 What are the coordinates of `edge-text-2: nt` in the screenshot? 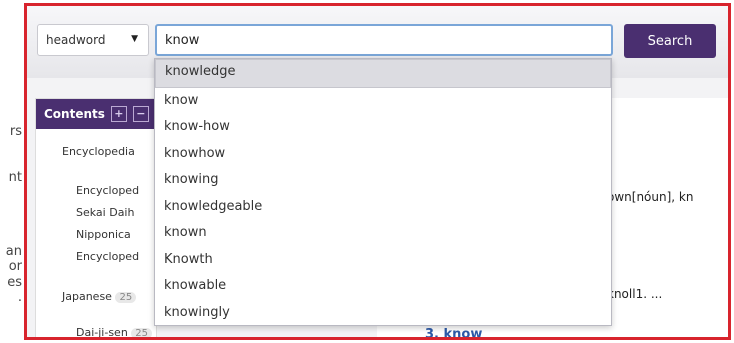 It's located at (15, 177).